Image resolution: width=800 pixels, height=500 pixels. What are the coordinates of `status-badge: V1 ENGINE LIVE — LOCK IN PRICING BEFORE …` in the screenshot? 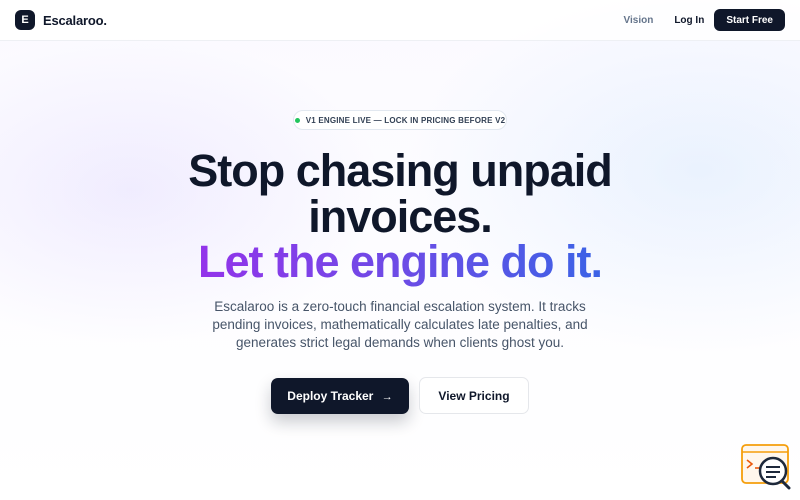 It's located at (400, 120).